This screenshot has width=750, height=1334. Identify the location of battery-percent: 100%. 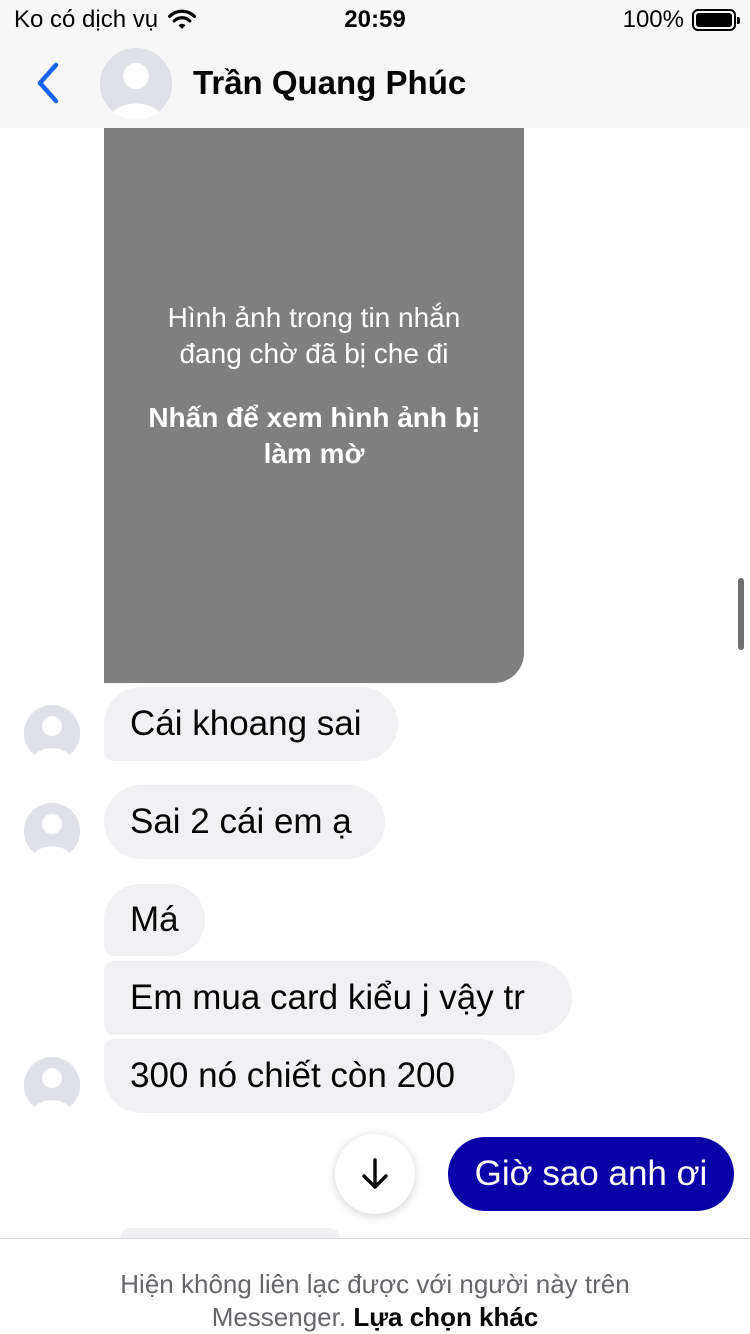
(653, 19).